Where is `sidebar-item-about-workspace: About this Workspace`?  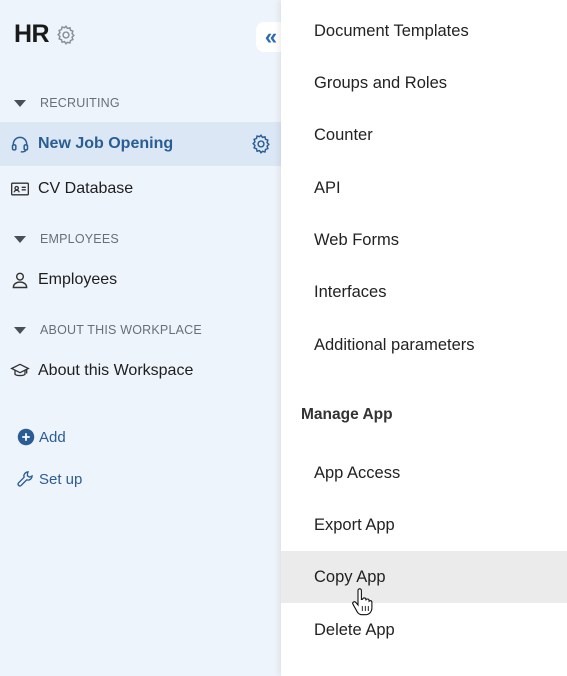
sidebar-item-about-workspace: About this Workspace is located at coordinates (145, 371).